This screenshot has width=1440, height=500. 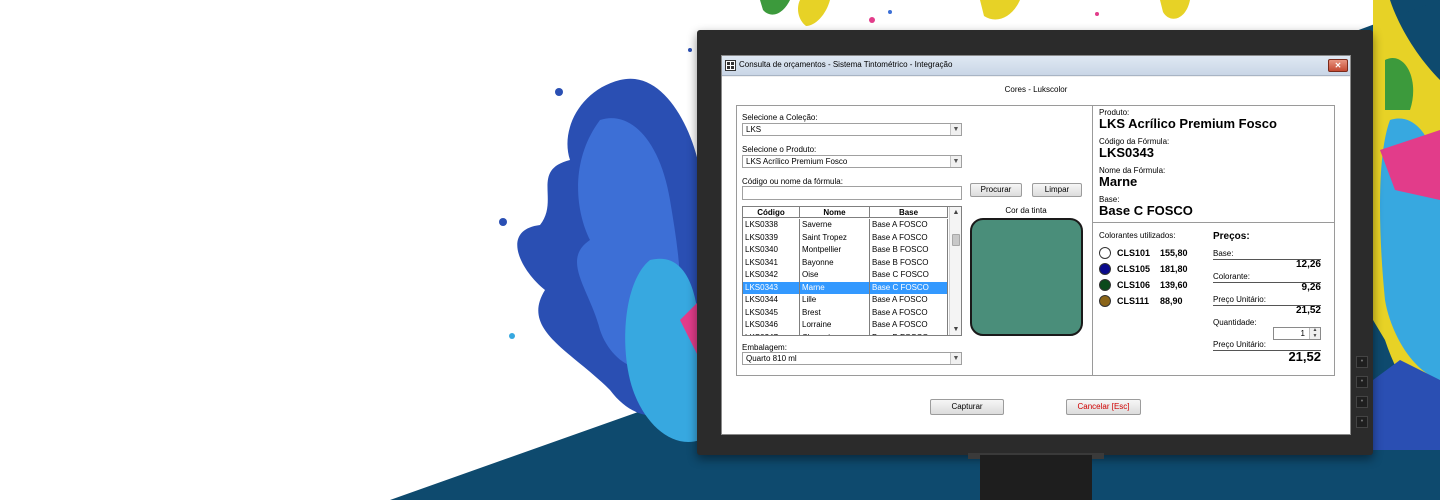 What do you see at coordinates (1308, 264) in the screenshot?
I see `base-price-value: 12,26` at bounding box center [1308, 264].